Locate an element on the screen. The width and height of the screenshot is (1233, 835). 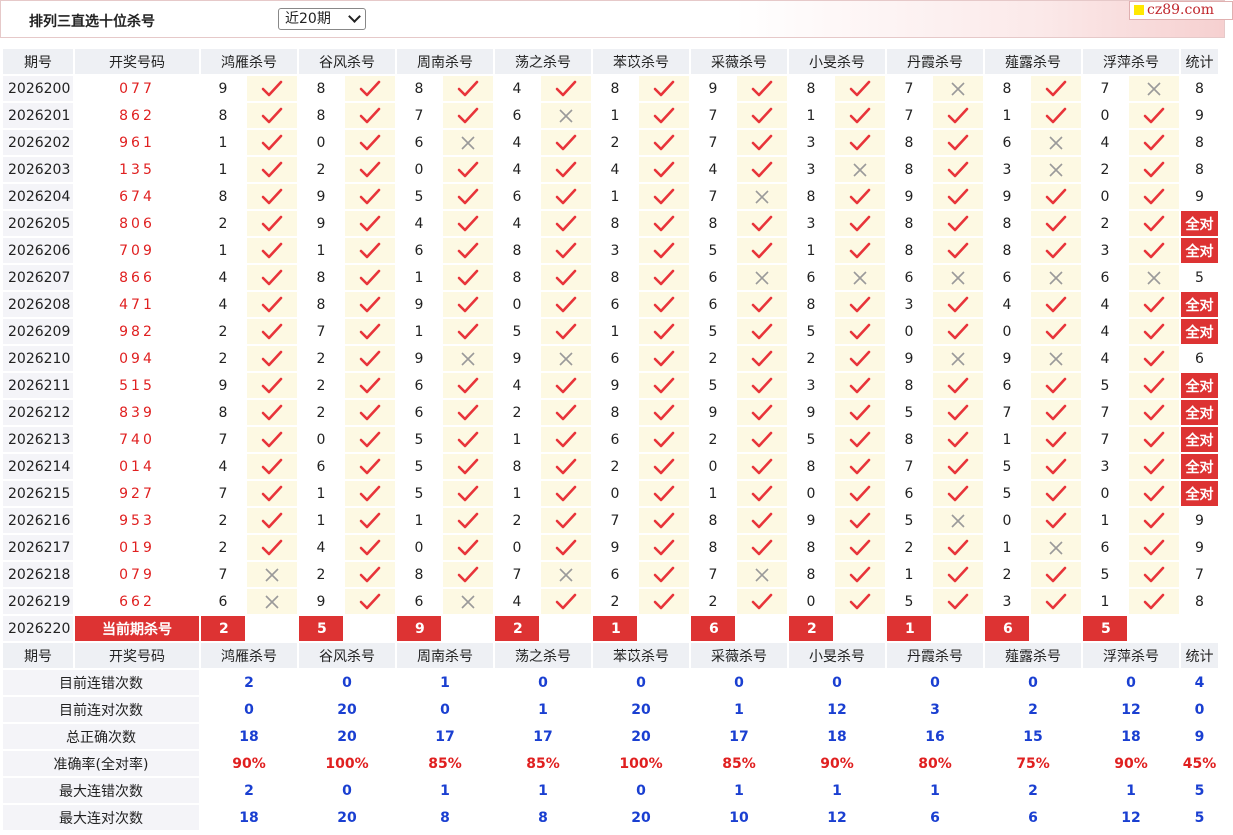
issue-number: 2026207 is located at coordinates (38, 277).